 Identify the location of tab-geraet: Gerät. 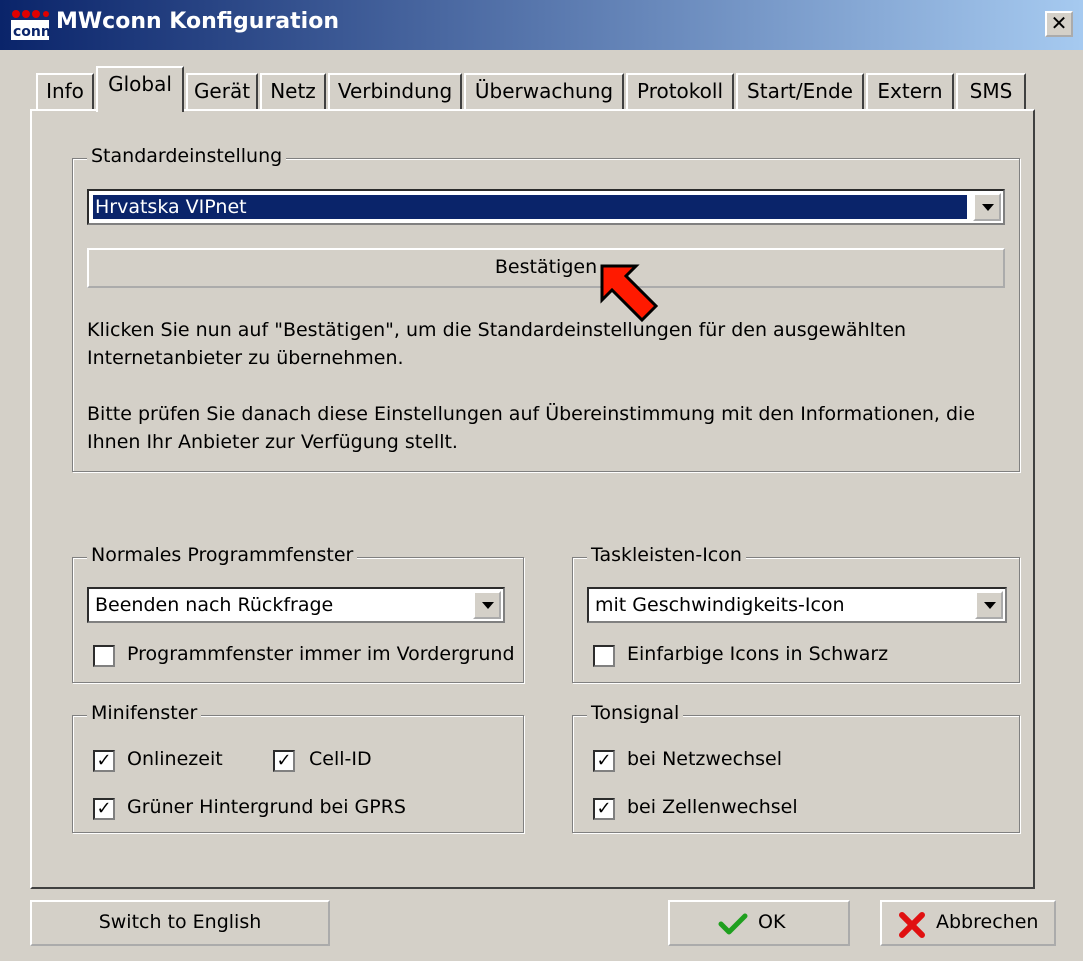
(222, 91).